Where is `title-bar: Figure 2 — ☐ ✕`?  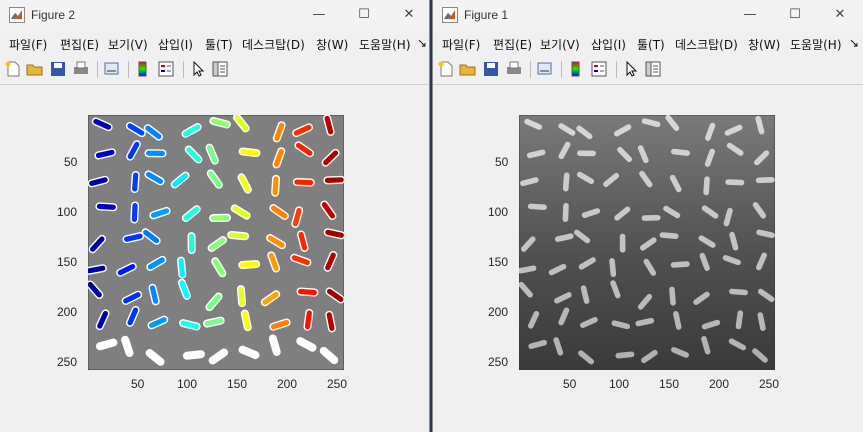
title-bar: Figure 2 — ☐ ✕ is located at coordinates (214, 15).